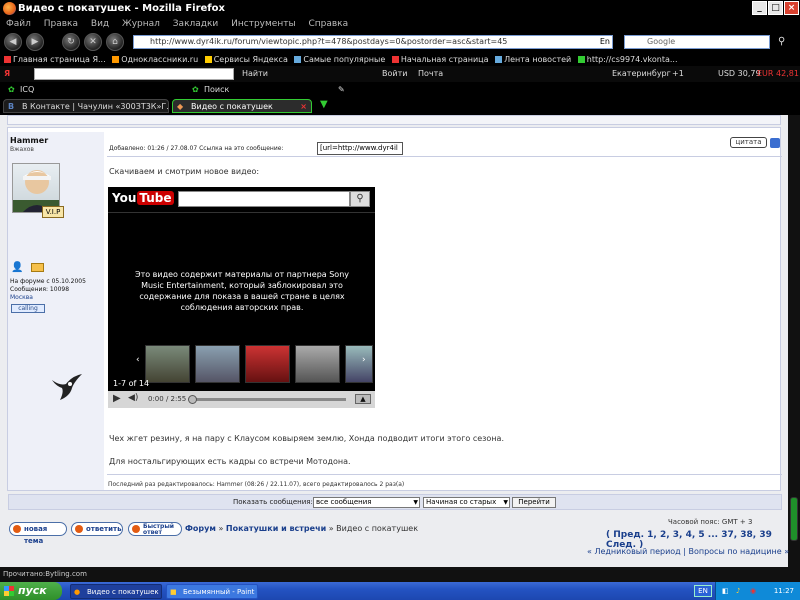 This screenshot has width=800, height=600. Describe the element at coordinates (195, 89) in the screenshot. I see `icq-search-icon: ✿` at that location.